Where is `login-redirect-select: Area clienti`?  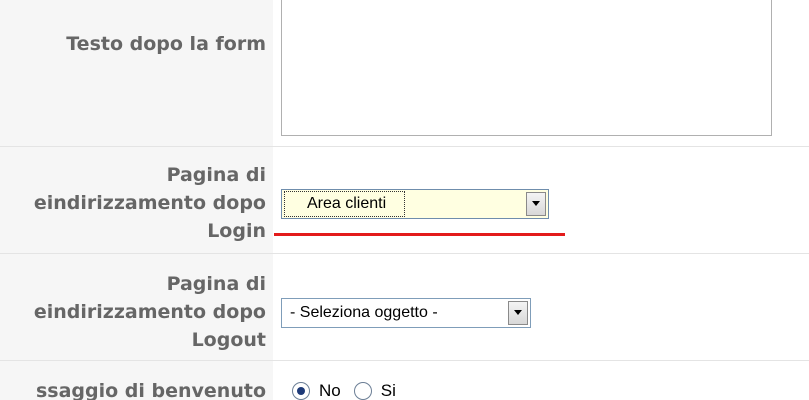 login-redirect-select: Area clienti is located at coordinates (415, 204).